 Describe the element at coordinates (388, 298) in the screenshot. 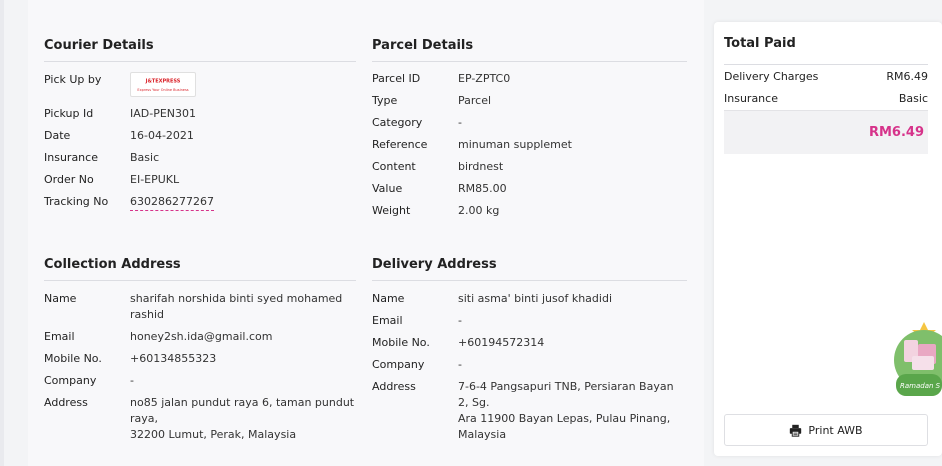

I see `delivery-name-label: Name` at that location.